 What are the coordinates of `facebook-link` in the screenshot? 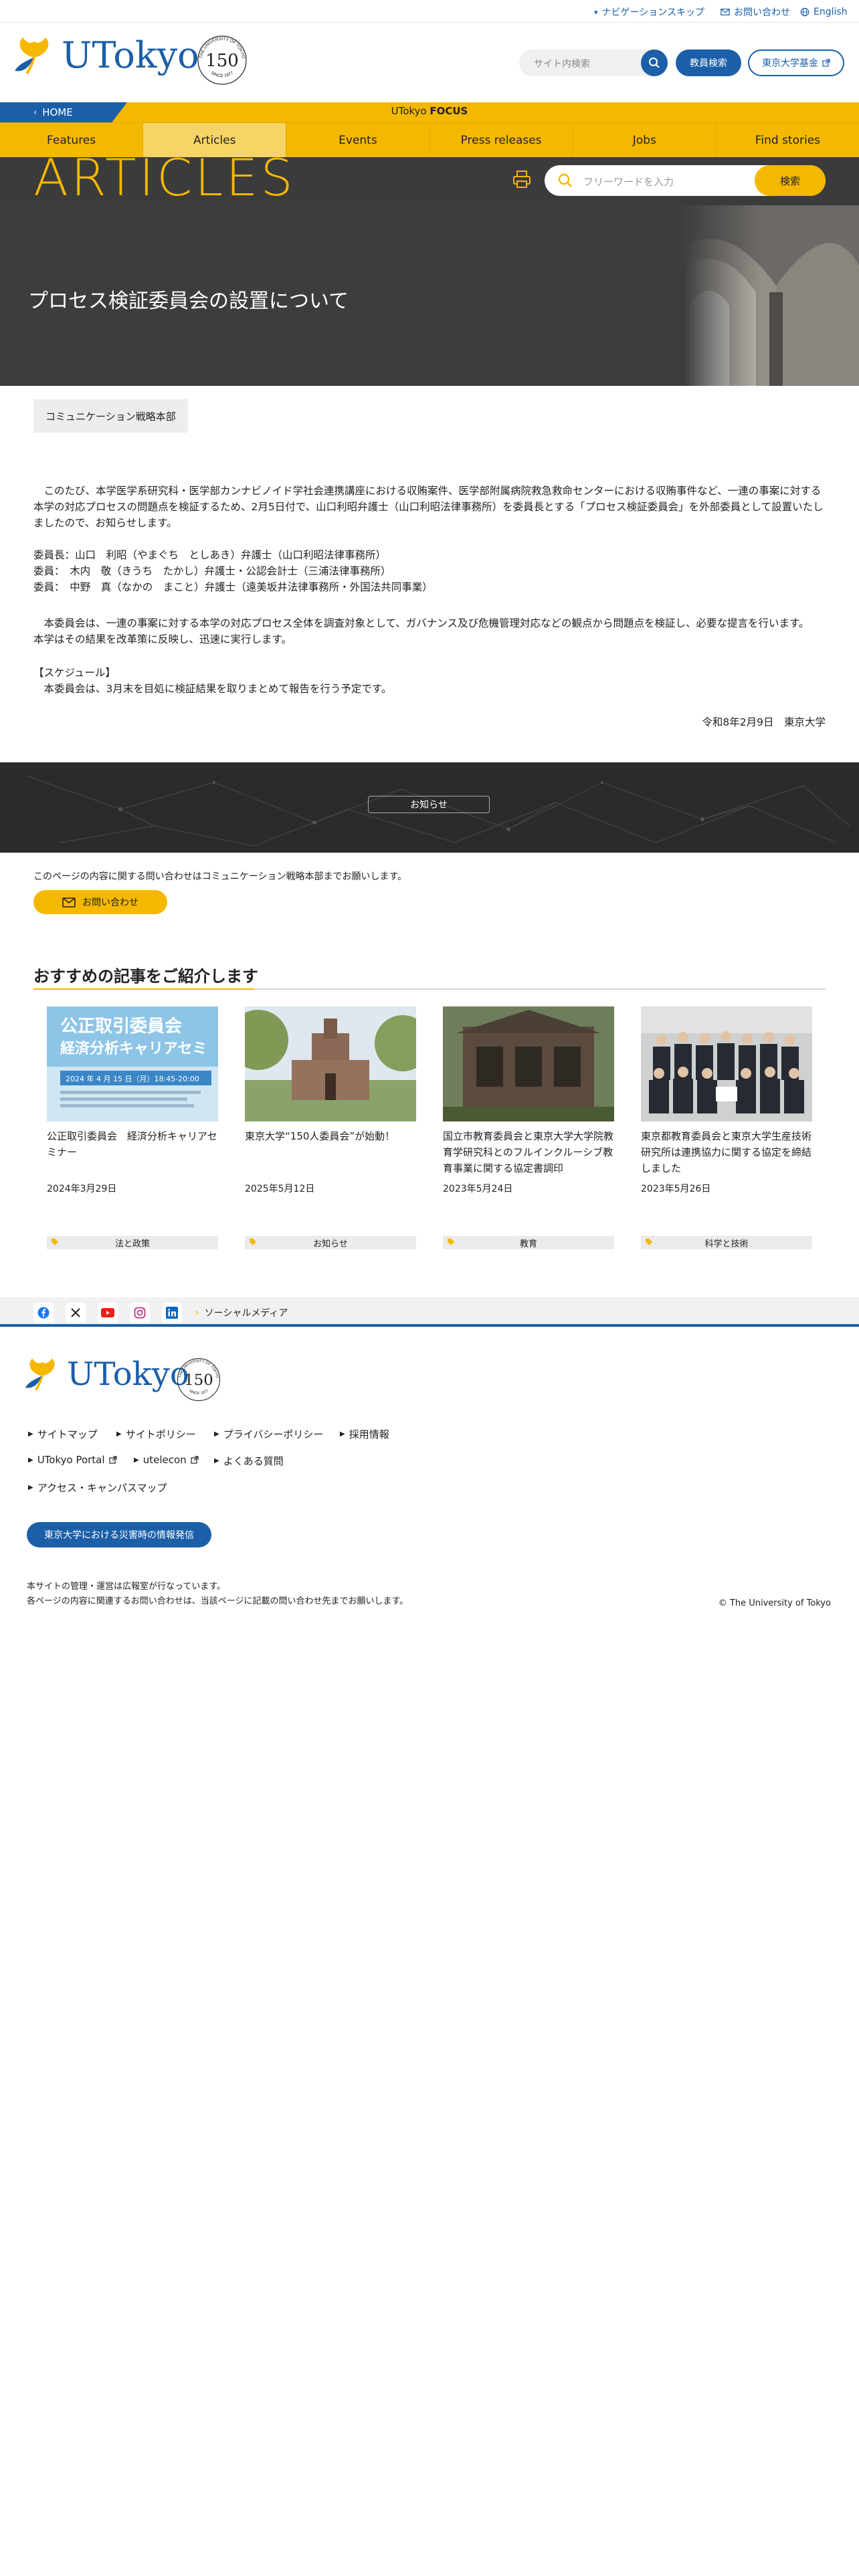 It's located at (43, 1313).